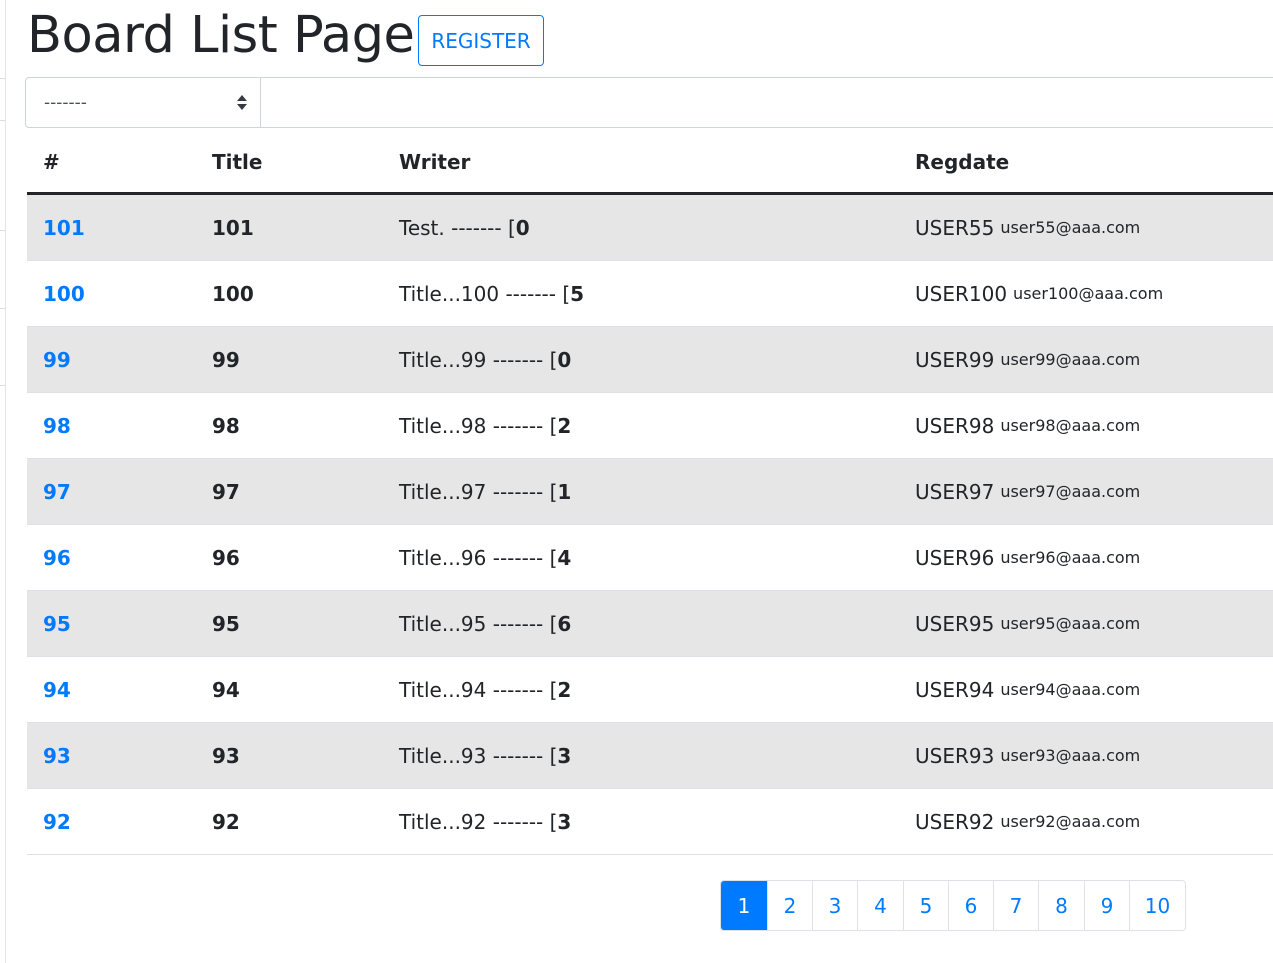  Describe the element at coordinates (57, 557) in the screenshot. I see `row-number-link: 96` at that location.